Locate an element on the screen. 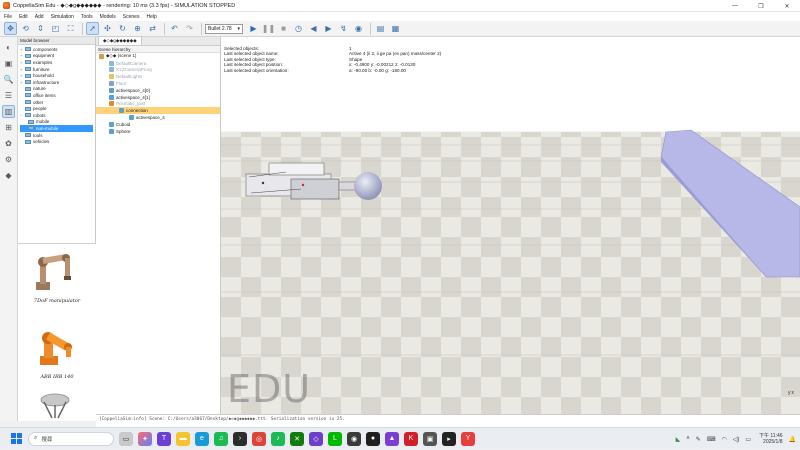 Image resolution: width=800 pixels, height=450 pixels. keyboard-icon: ⌨ is located at coordinates (711, 439).